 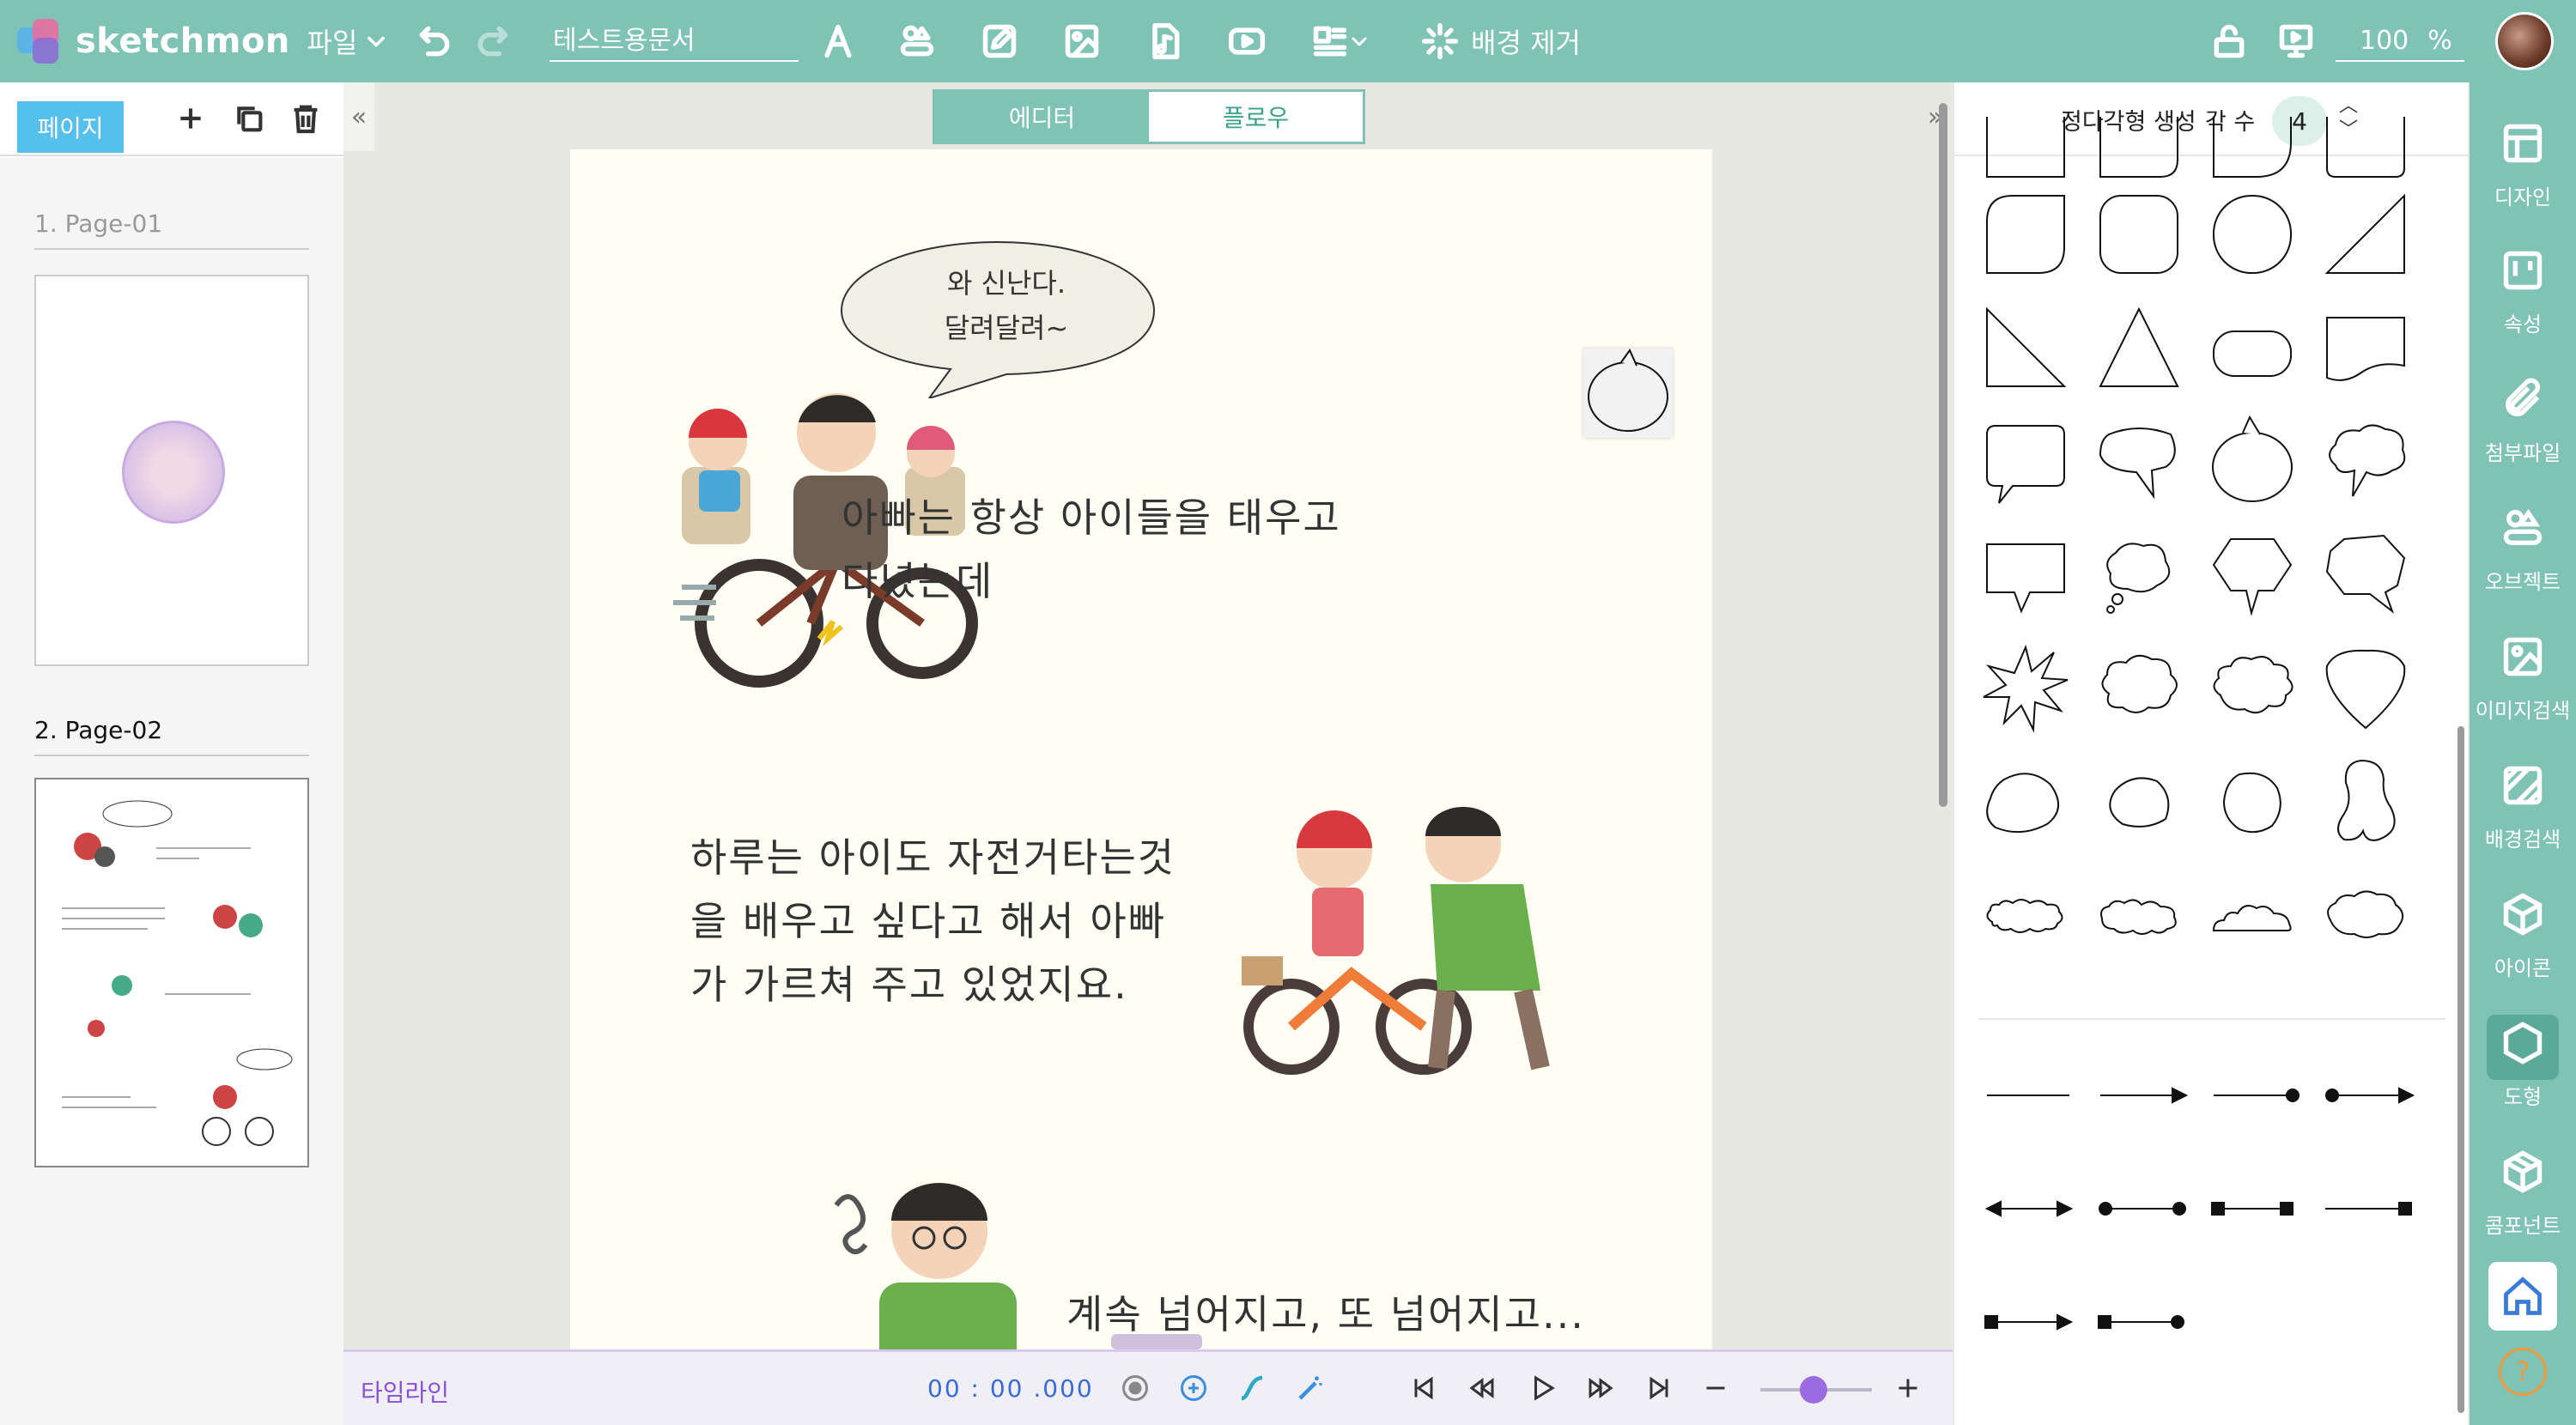 What do you see at coordinates (917, 41) in the screenshot?
I see `object-tool-button` at bounding box center [917, 41].